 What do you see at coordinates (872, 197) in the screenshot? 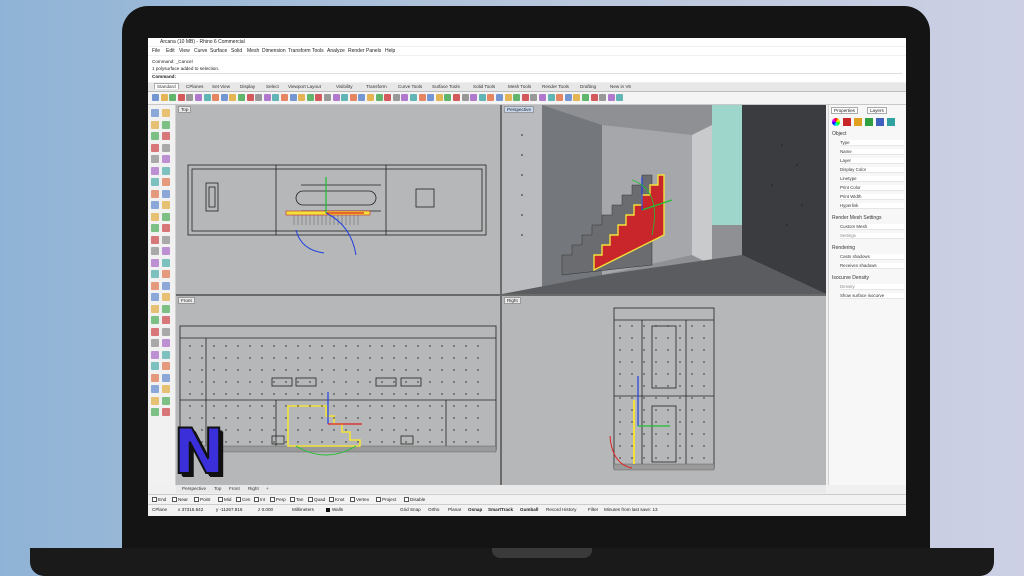
I see `field-print-width: Print Width` at bounding box center [872, 197].